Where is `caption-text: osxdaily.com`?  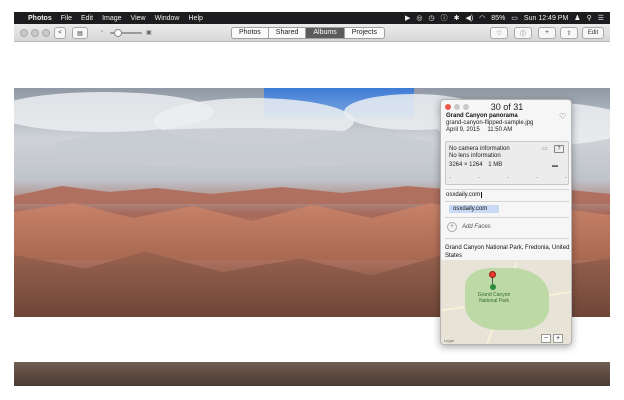 caption-text: osxdaily.com is located at coordinates (463, 195).